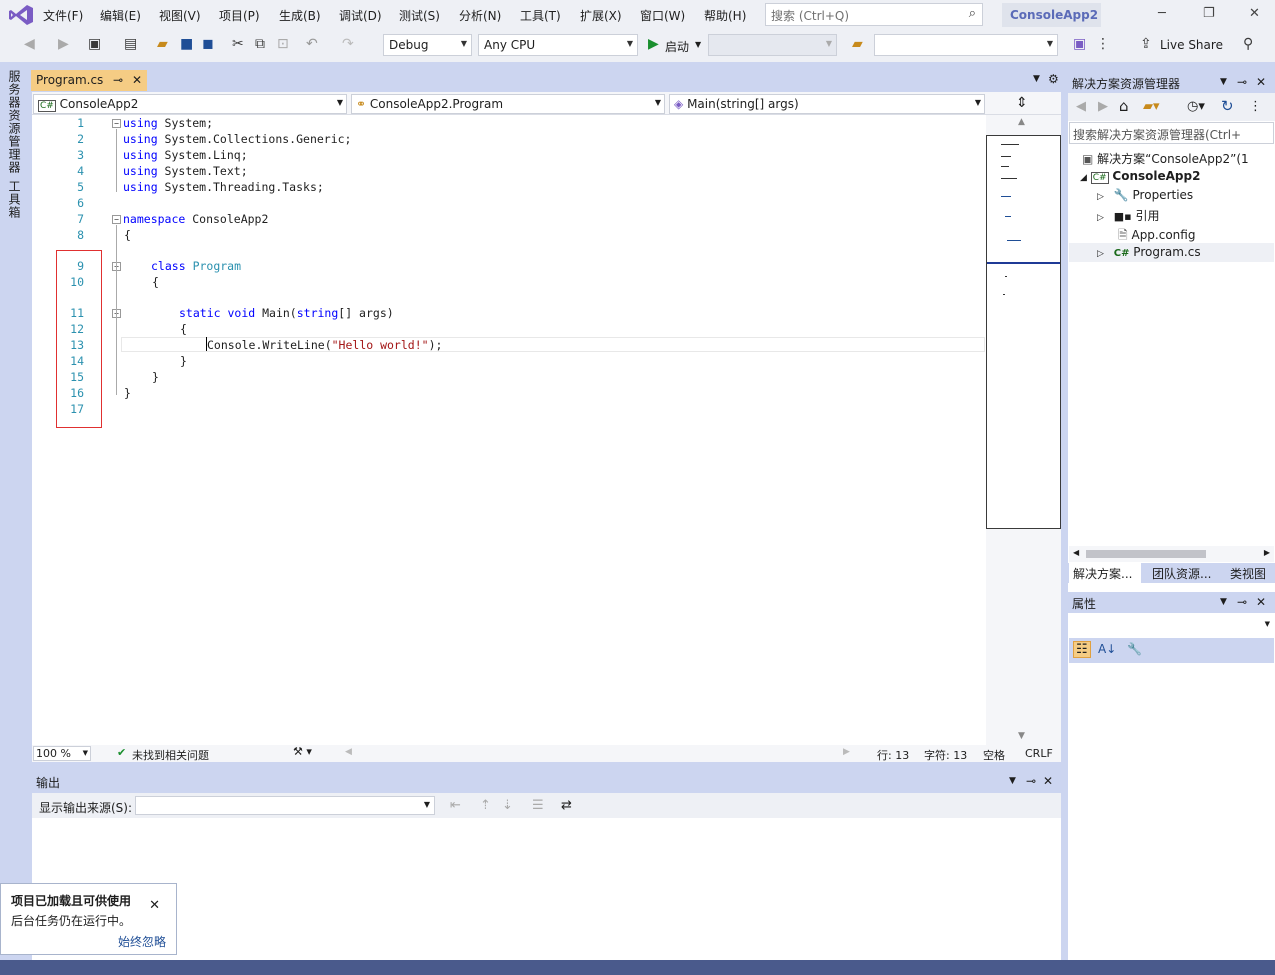  What do you see at coordinates (558, 45) in the screenshot?
I see `platform-select: Any CPU ▼` at bounding box center [558, 45].